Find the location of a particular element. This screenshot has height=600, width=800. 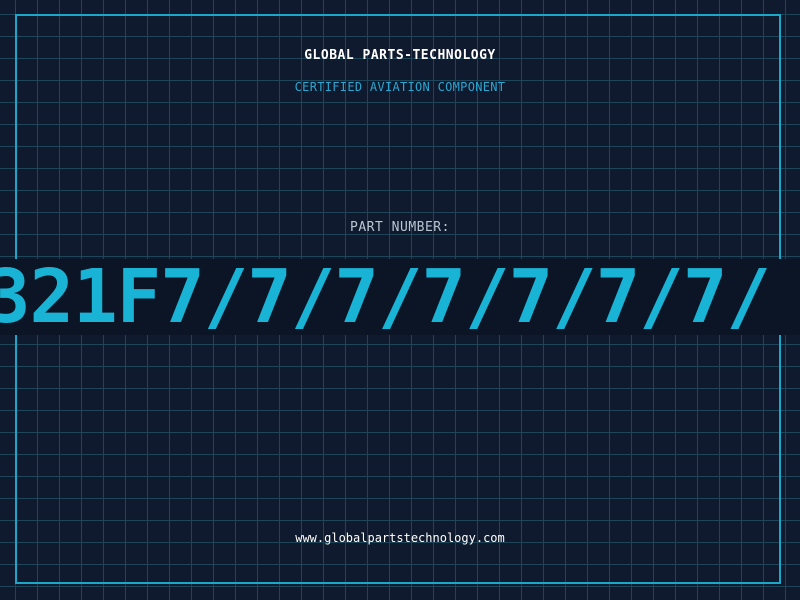

part-number-value: 321F7/7/7/7/7/7/7/ is located at coordinates (385, 297).